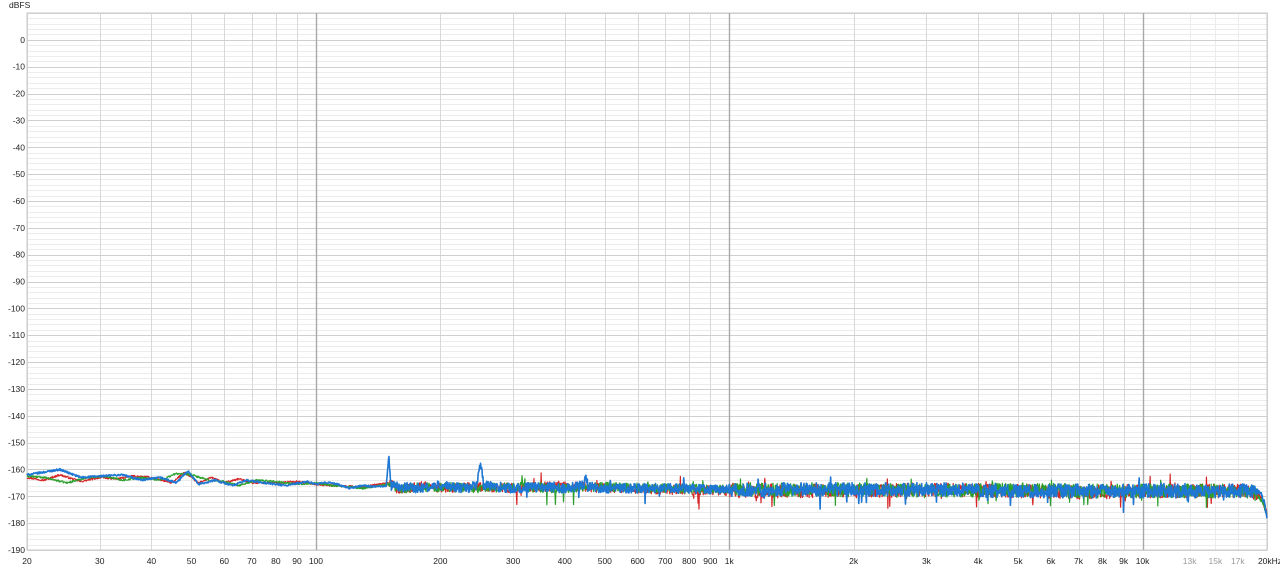  What do you see at coordinates (1124, 561) in the screenshot?
I see `x-tick-label: 9k` at bounding box center [1124, 561].